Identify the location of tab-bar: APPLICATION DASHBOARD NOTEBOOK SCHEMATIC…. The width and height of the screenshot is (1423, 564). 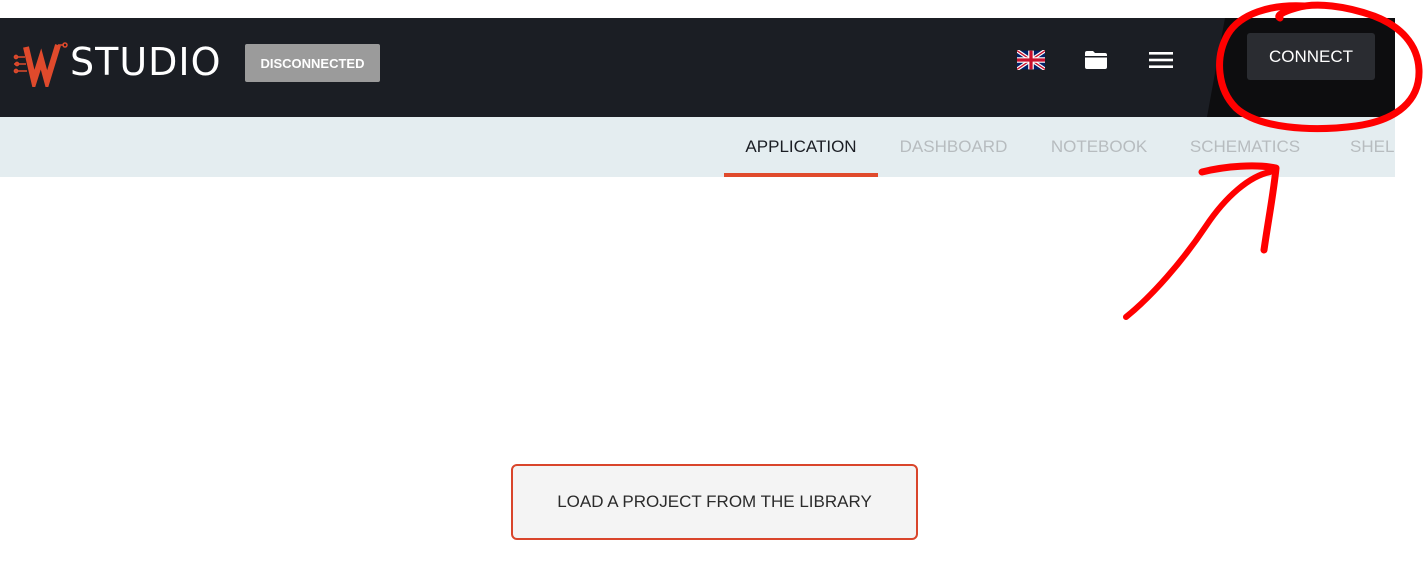
(697, 147).